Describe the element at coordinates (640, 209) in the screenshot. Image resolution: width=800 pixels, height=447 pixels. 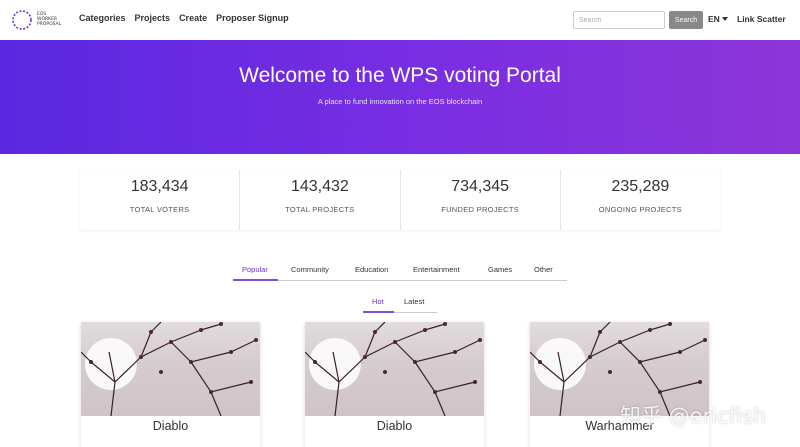
I see `stat-label: ONGOING PROJECTS` at that location.